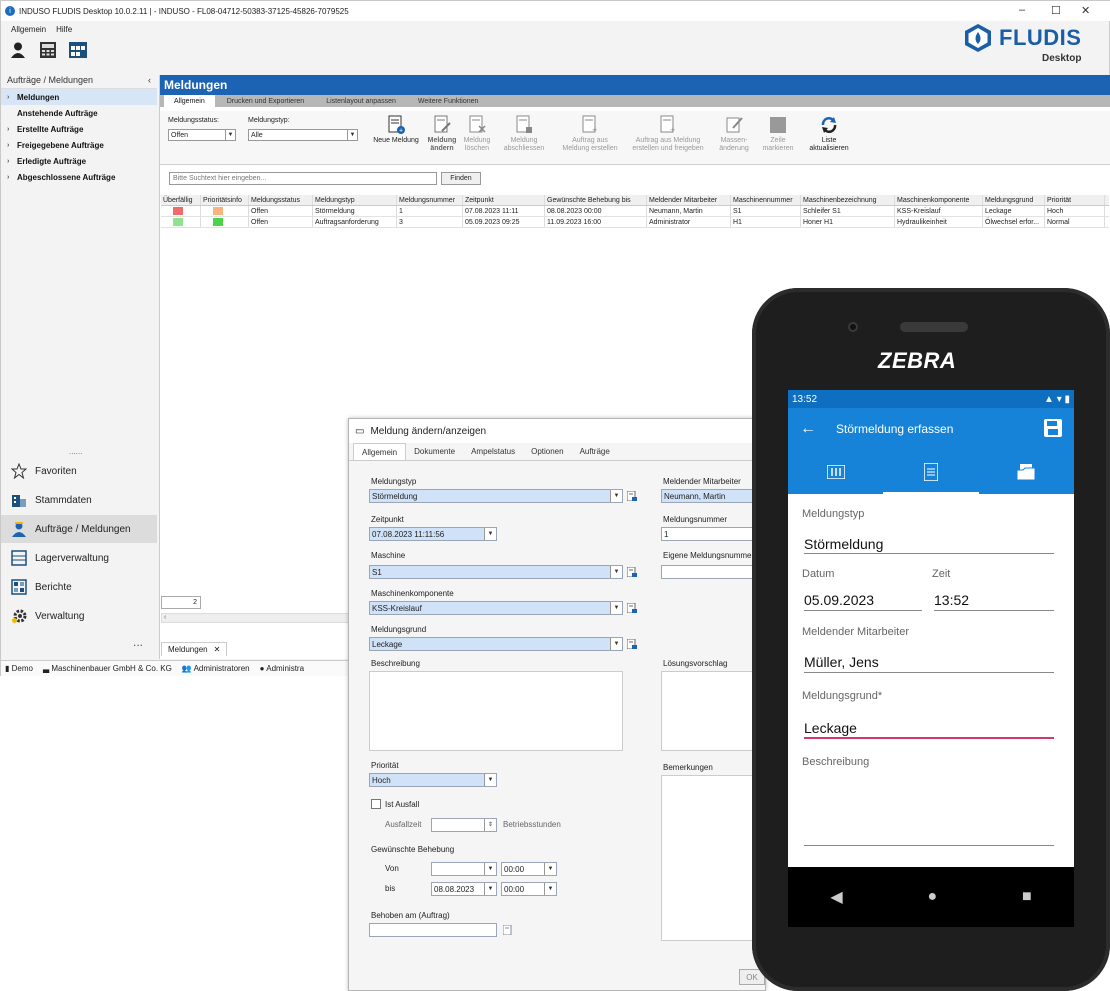 The image size is (1110, 991). Describe the element at coordinates (1022, 10) in the screenshot. I see `minimize-icon: –` at that location.